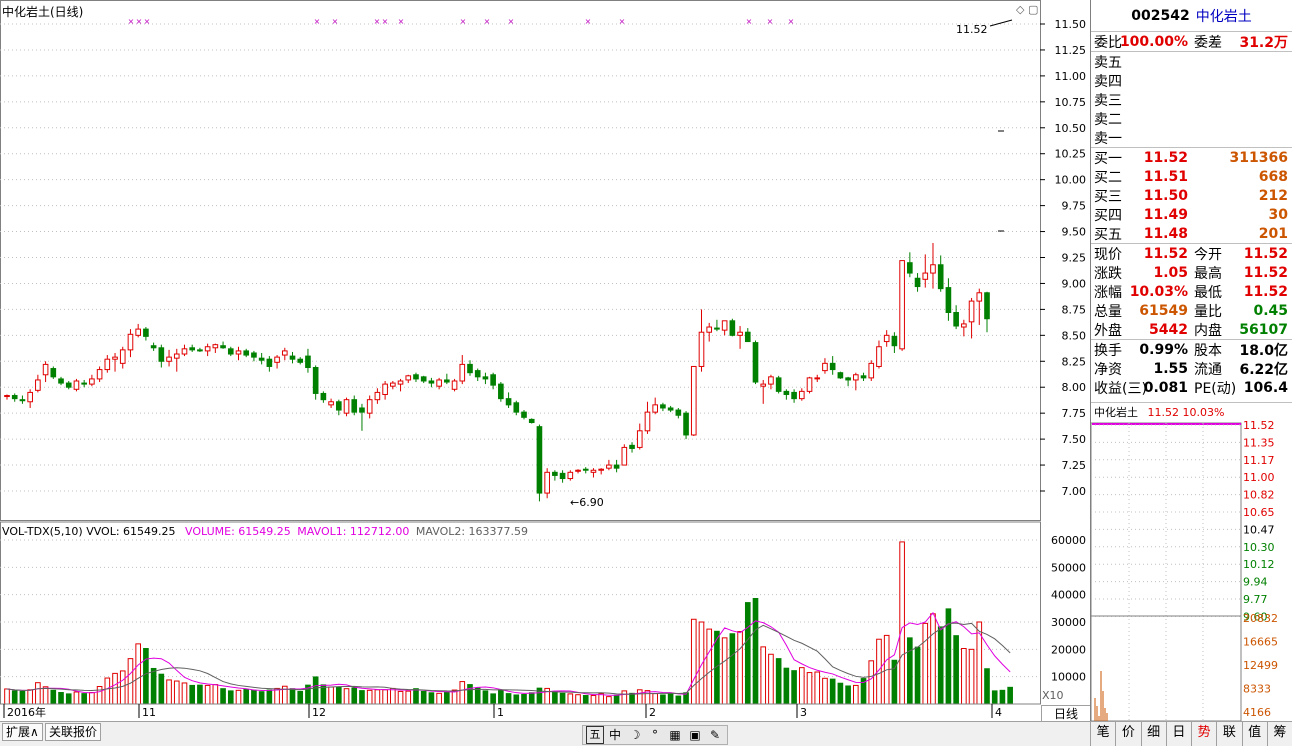 The width and height of the screenshot is (1292, 746). I want to click on toolbar-button: ☽, so click(635, 735).